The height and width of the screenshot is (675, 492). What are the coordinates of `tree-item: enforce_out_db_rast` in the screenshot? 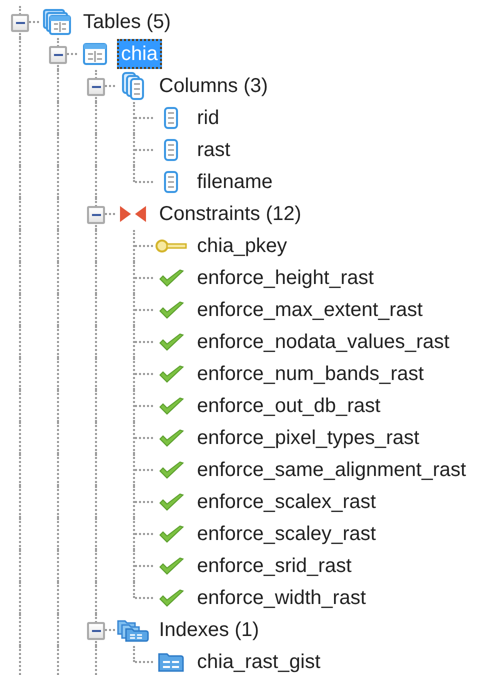 It's located at (288, 406).